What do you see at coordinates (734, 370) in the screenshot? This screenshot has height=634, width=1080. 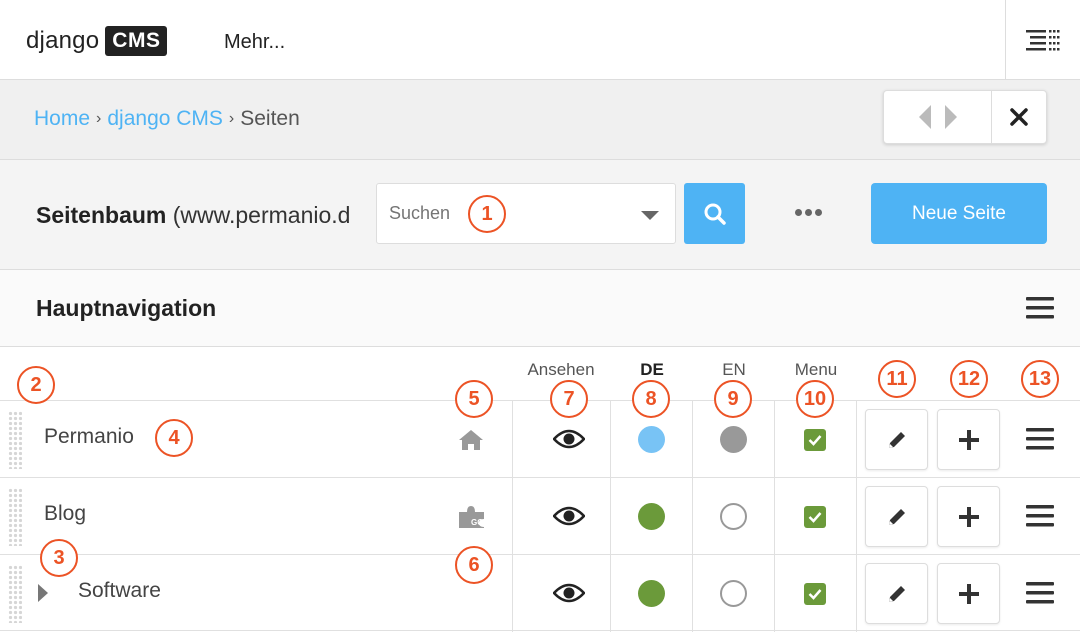 I see `column-lang-en: EN` at bounding box center [734, 370].